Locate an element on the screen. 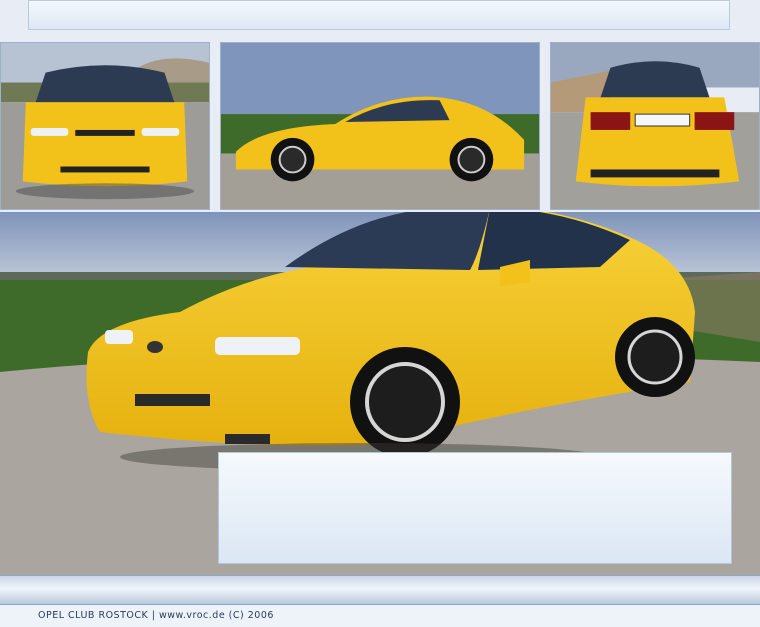 The height and width of the screenshot is (627, 760). side-view-photo is located at coordinates (380, 126).